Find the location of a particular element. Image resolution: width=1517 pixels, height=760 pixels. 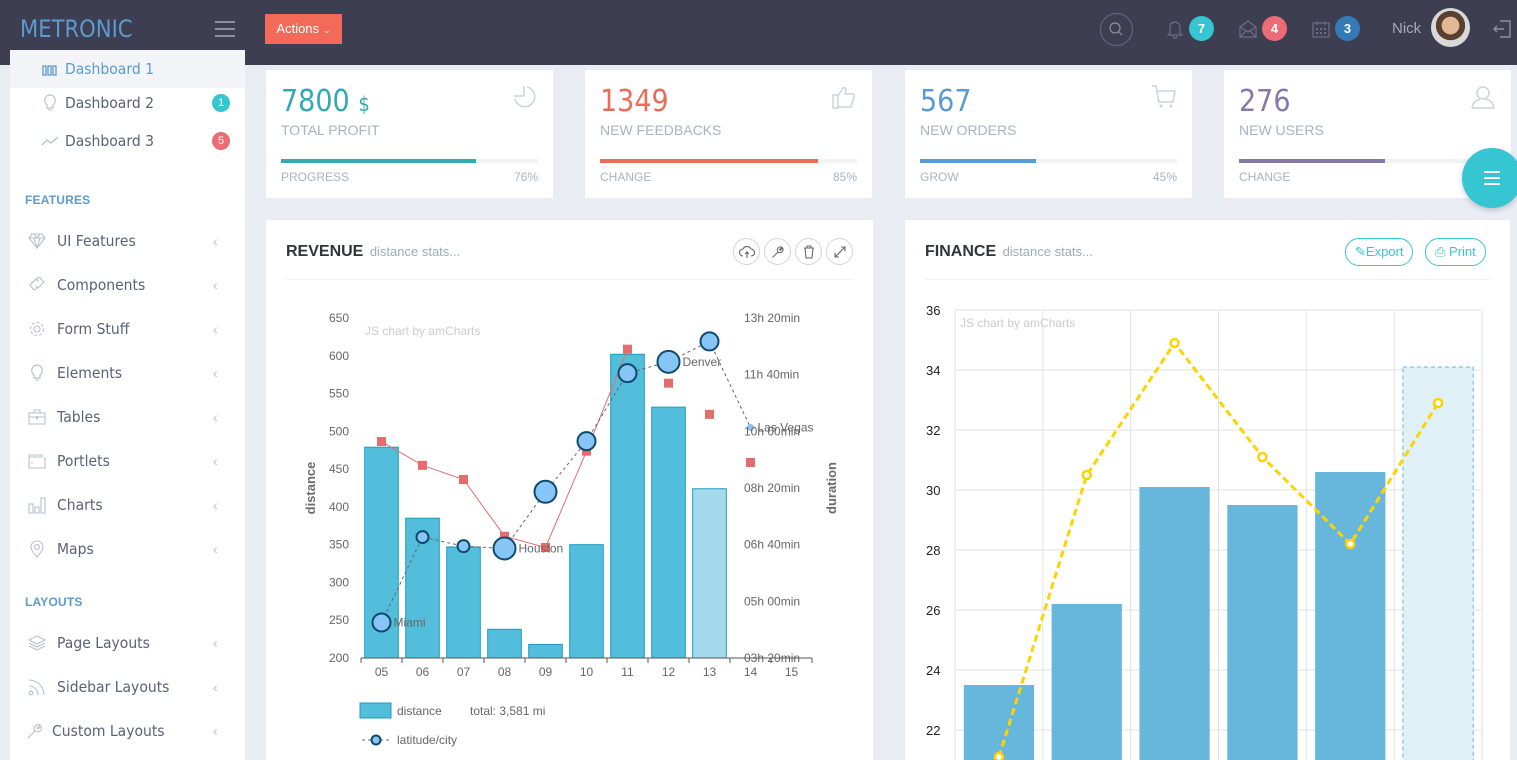

stat-progress-bar is located at coordinates (409, 161).